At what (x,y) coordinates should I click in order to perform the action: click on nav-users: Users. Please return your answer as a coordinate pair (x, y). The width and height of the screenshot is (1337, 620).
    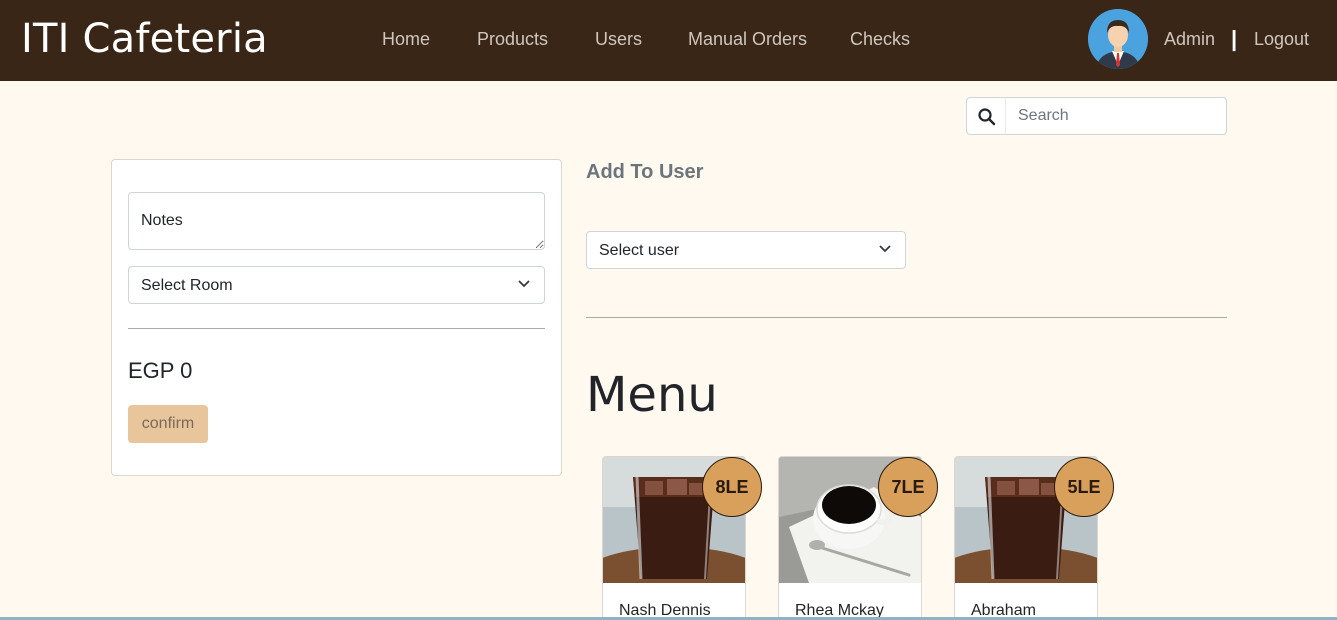
    Looking at the image, I should click on (618, 39).